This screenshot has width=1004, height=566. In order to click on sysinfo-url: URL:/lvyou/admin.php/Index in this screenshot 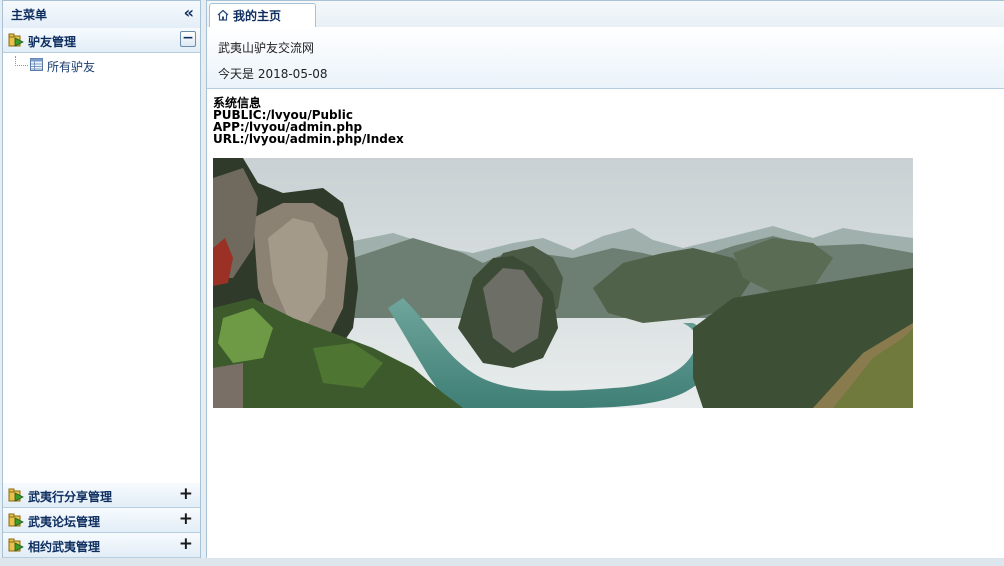, I will do `click(308, 139)`.